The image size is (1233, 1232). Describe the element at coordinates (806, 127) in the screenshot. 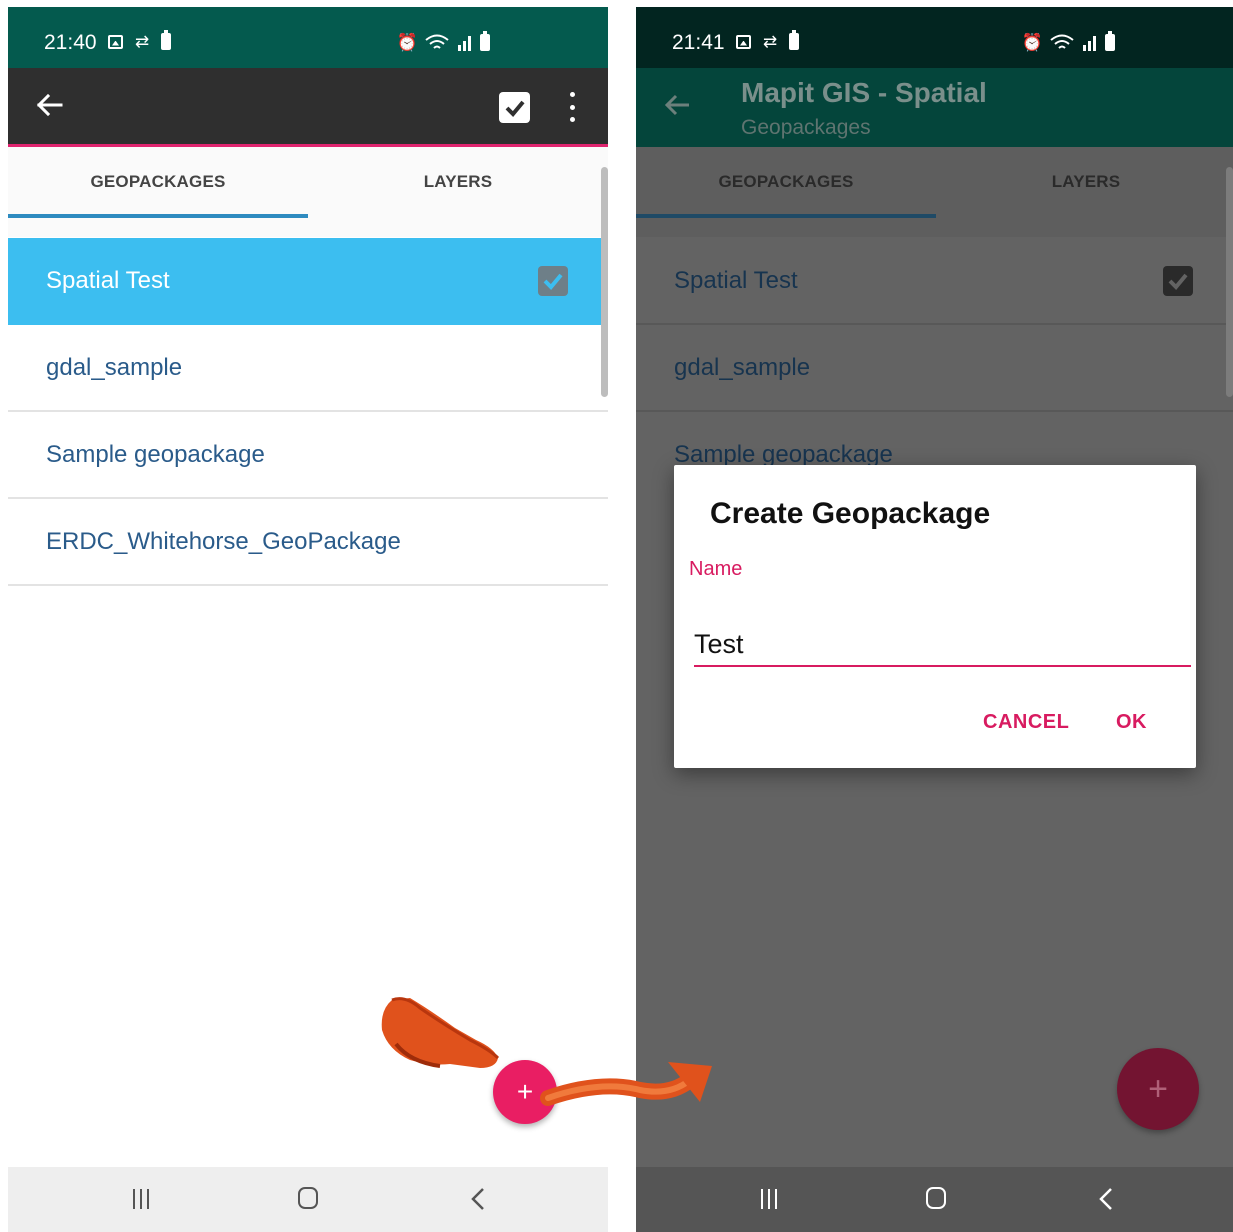

I see `app-subtitle: Geopackages` at that location.